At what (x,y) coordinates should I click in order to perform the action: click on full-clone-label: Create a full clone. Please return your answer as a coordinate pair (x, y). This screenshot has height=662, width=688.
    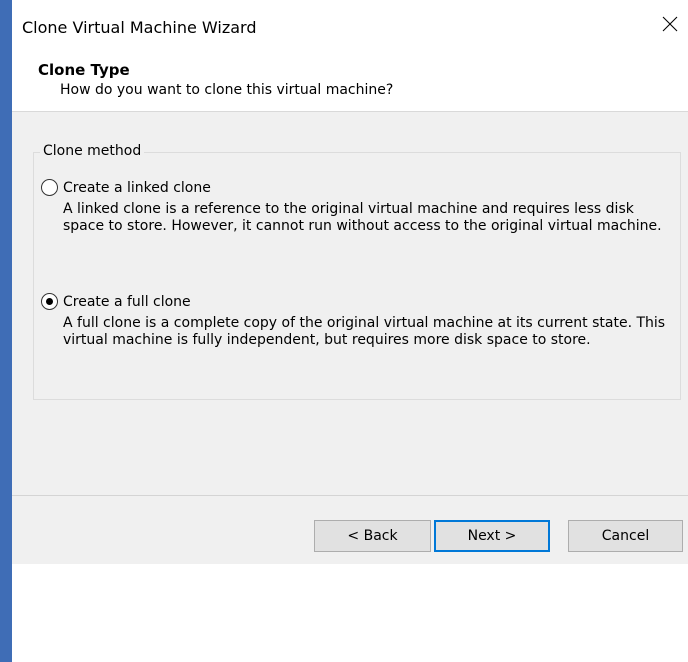
    Looking at the image, I should click on (127, 302).